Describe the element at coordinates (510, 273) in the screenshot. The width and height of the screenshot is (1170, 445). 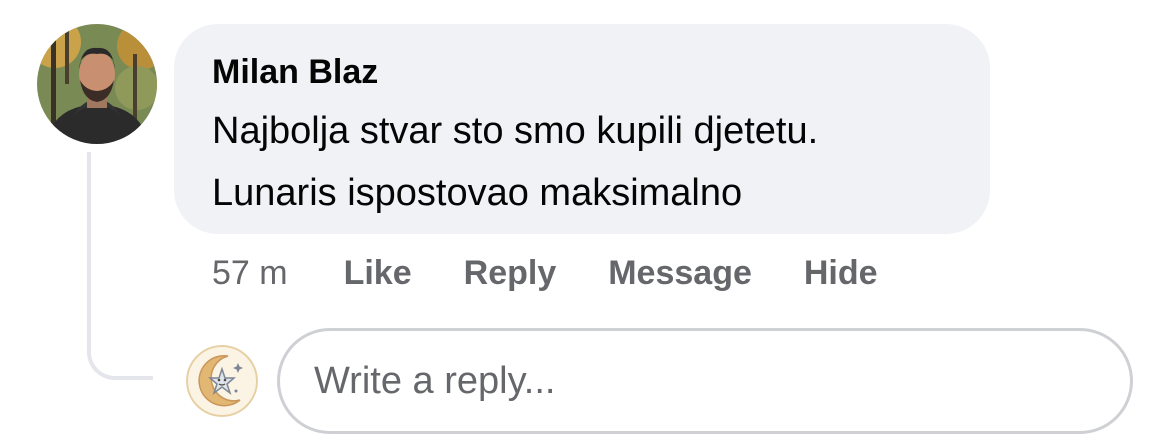
I see `reply-button: Reply` at that location.